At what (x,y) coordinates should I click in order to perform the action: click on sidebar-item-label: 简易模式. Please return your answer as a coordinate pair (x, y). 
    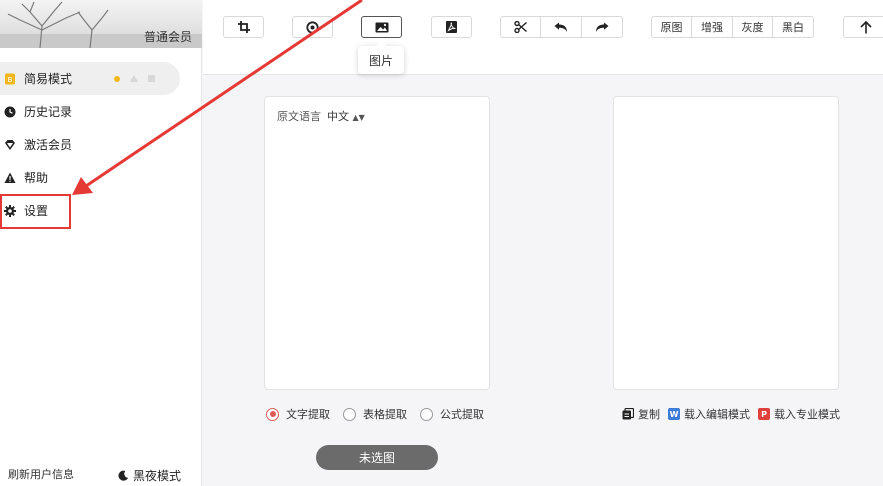
    Looking at the image, I should click on (48, 79).